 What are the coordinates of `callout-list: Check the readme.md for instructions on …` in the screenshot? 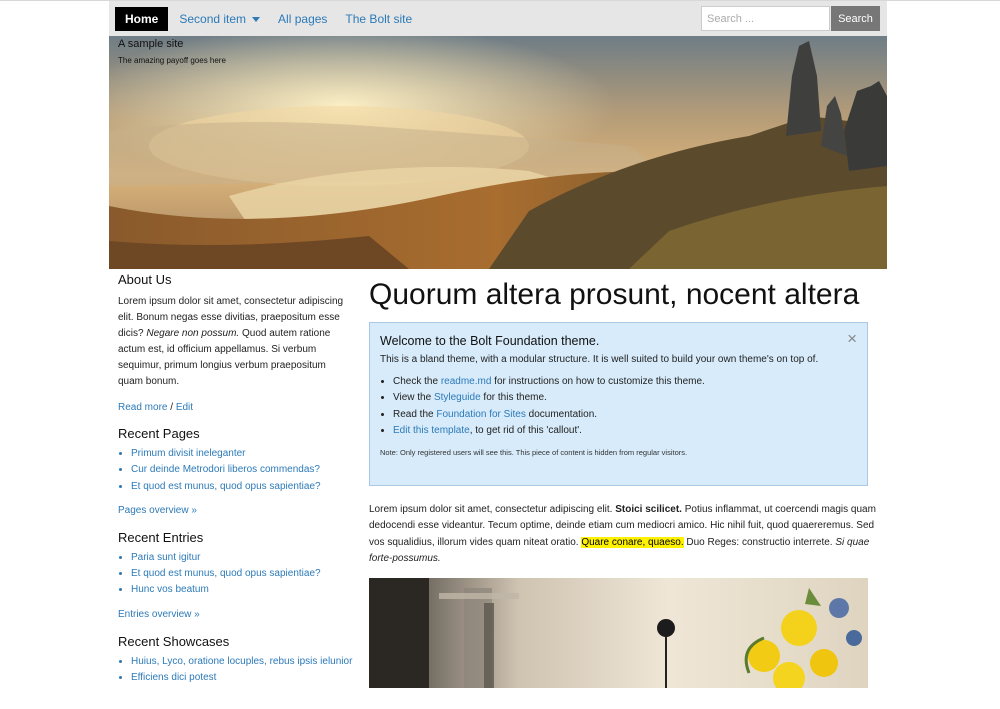 It's located at (618, 406).